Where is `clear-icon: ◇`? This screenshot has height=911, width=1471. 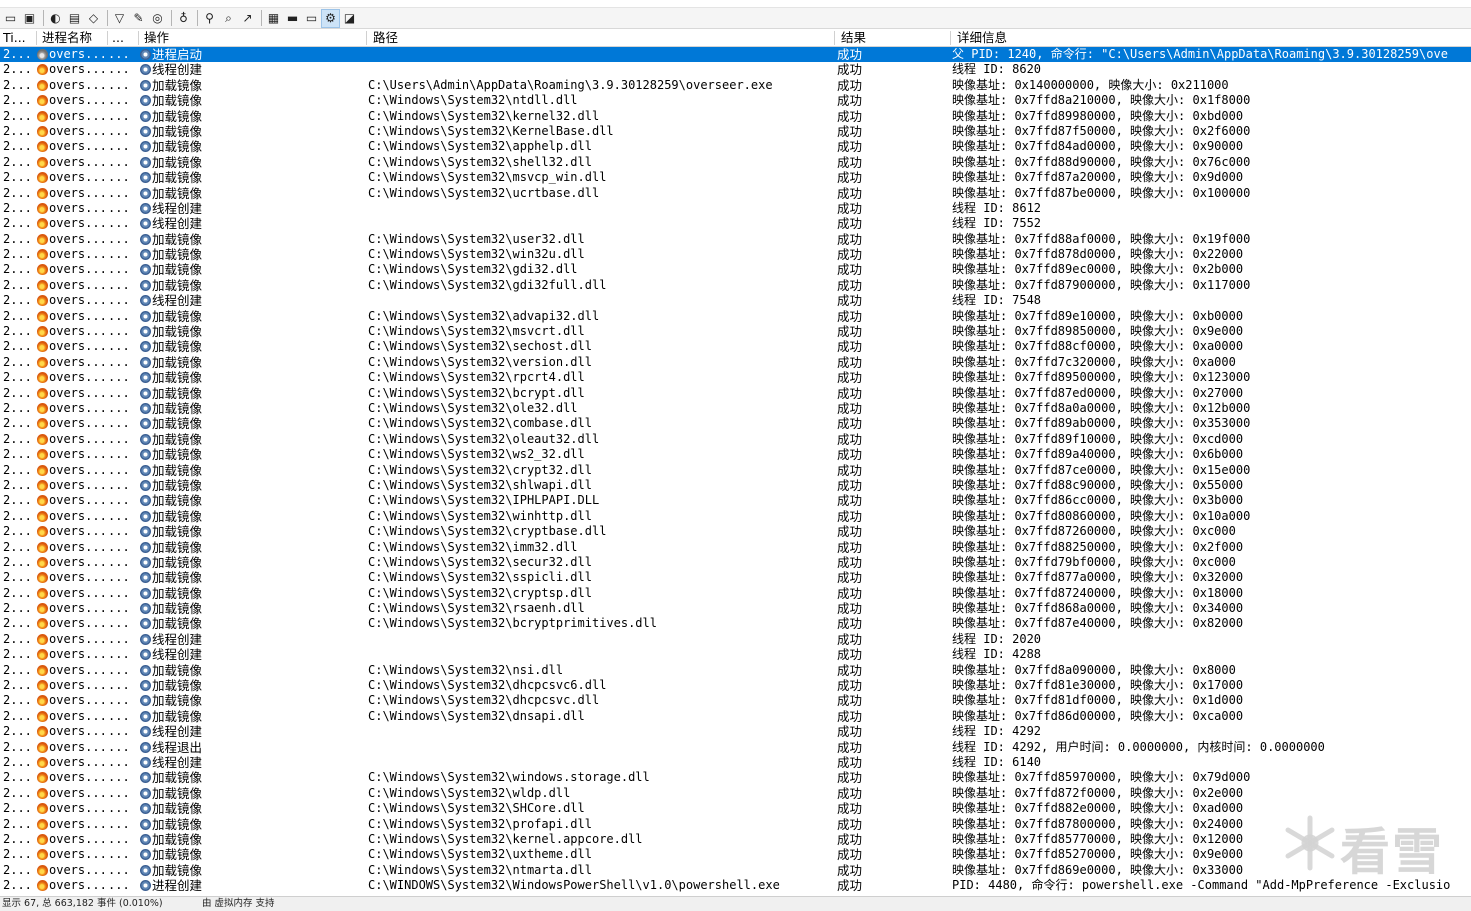
clear-icon: ◇ is located at coordinates (93, 18).